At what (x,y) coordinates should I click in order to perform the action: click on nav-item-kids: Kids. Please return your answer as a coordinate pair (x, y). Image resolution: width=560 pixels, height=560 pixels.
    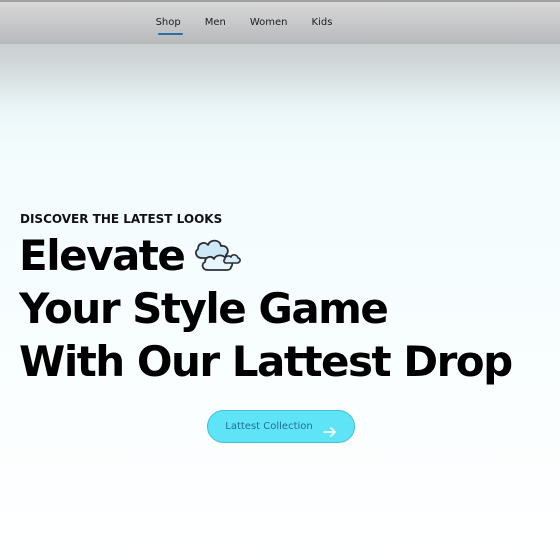
    Looking at the image, I should click on (322, 23).